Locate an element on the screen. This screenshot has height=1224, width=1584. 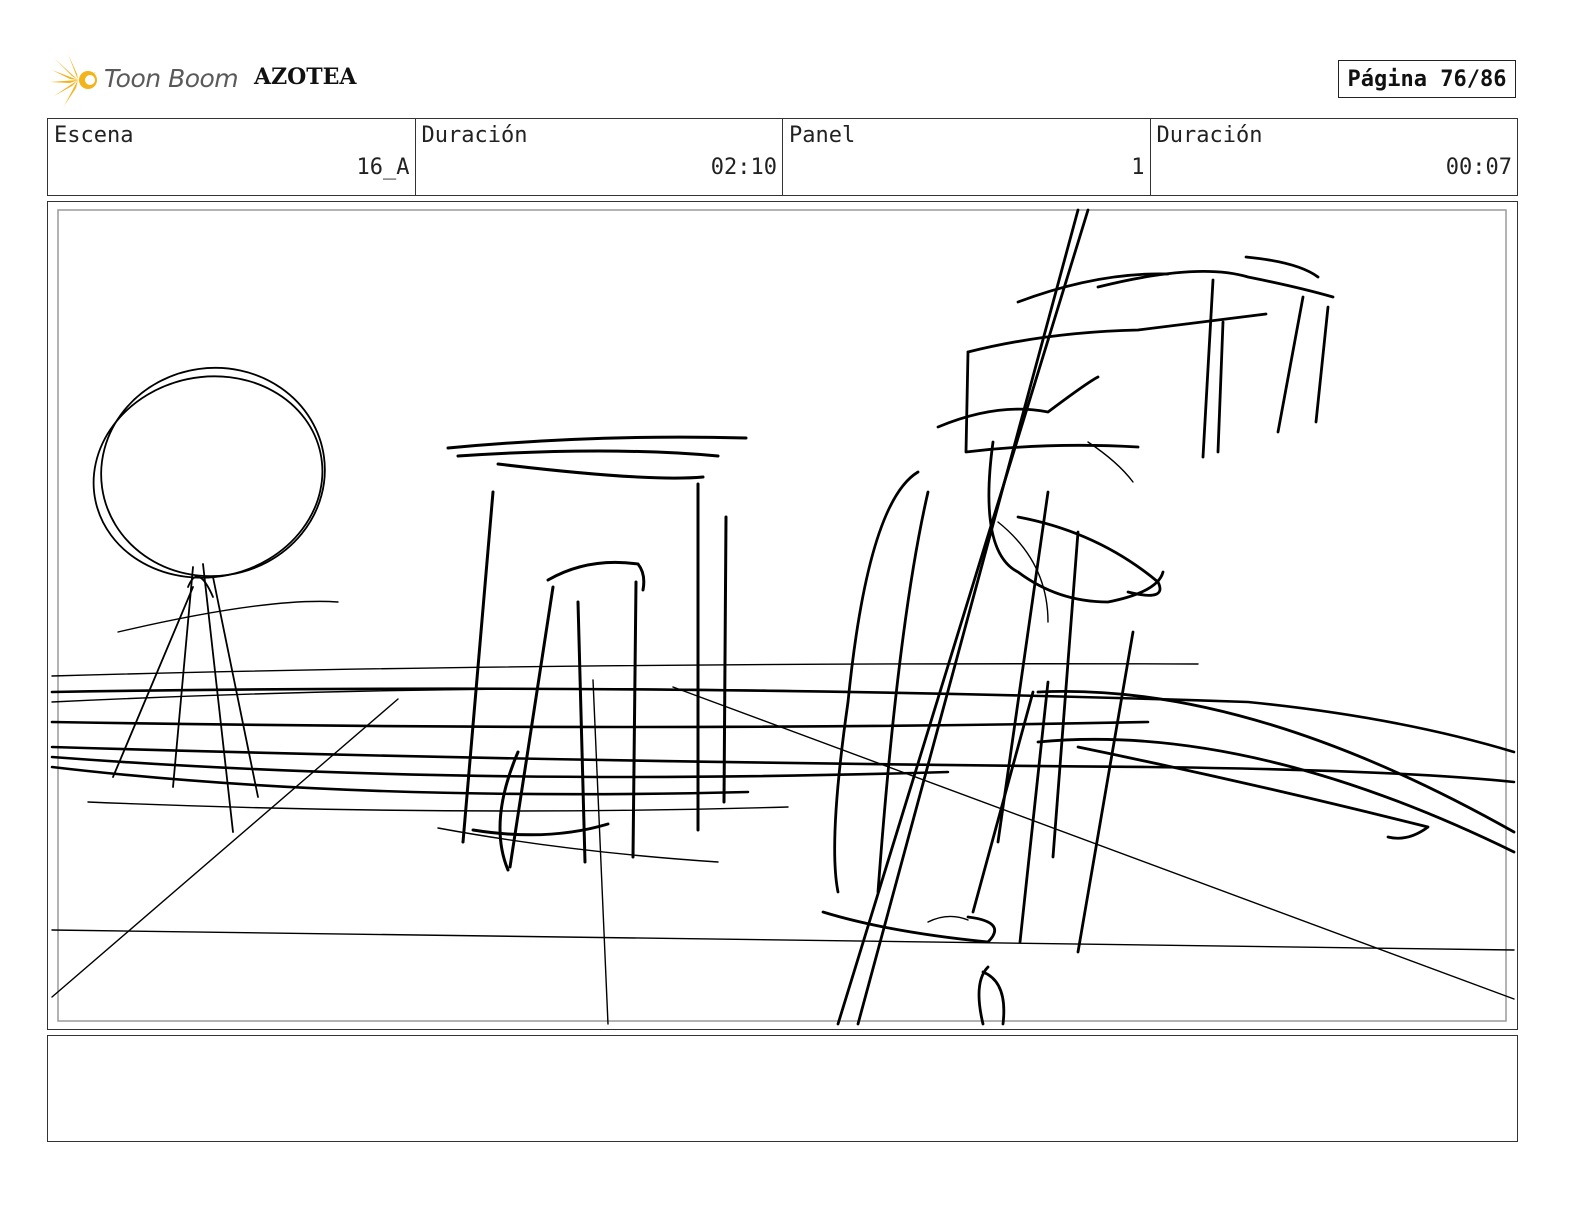
scene-label: Escena is located at coordinates (94, 135).